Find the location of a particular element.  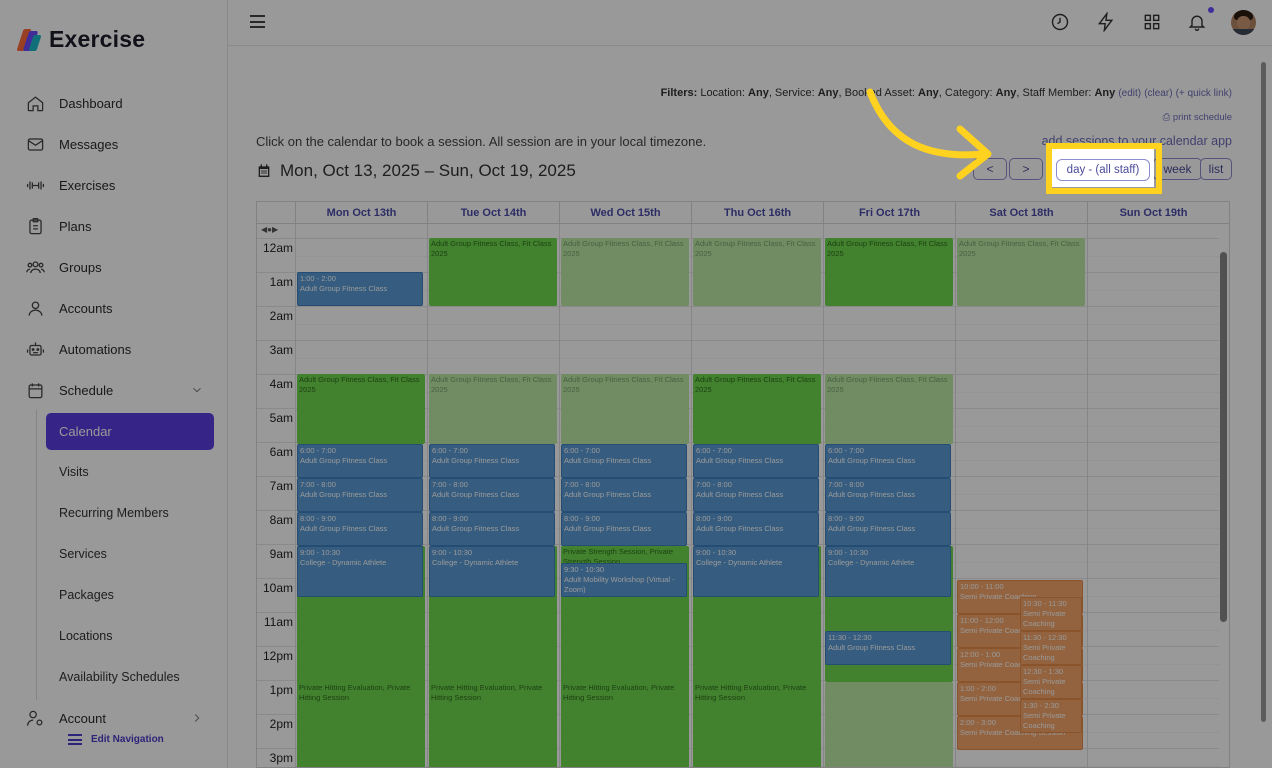

event: 1:30 - 2:30 Semi Private Coaching is located at coordinates (1051, 716).